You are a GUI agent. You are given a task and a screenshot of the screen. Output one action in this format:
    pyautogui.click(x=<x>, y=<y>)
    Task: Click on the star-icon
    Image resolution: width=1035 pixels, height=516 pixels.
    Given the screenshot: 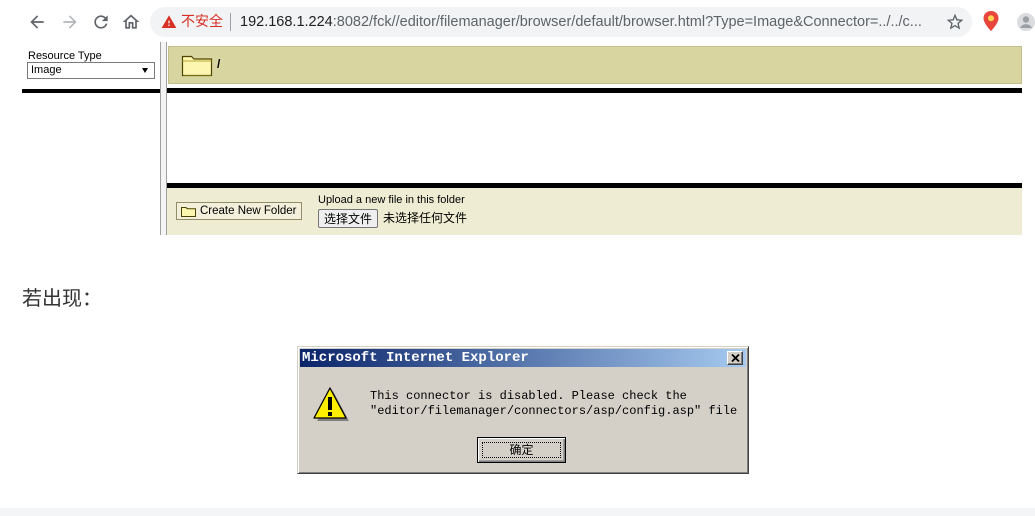 What is the action you would take?
    pyautogui.click(x=955, y=22)
    